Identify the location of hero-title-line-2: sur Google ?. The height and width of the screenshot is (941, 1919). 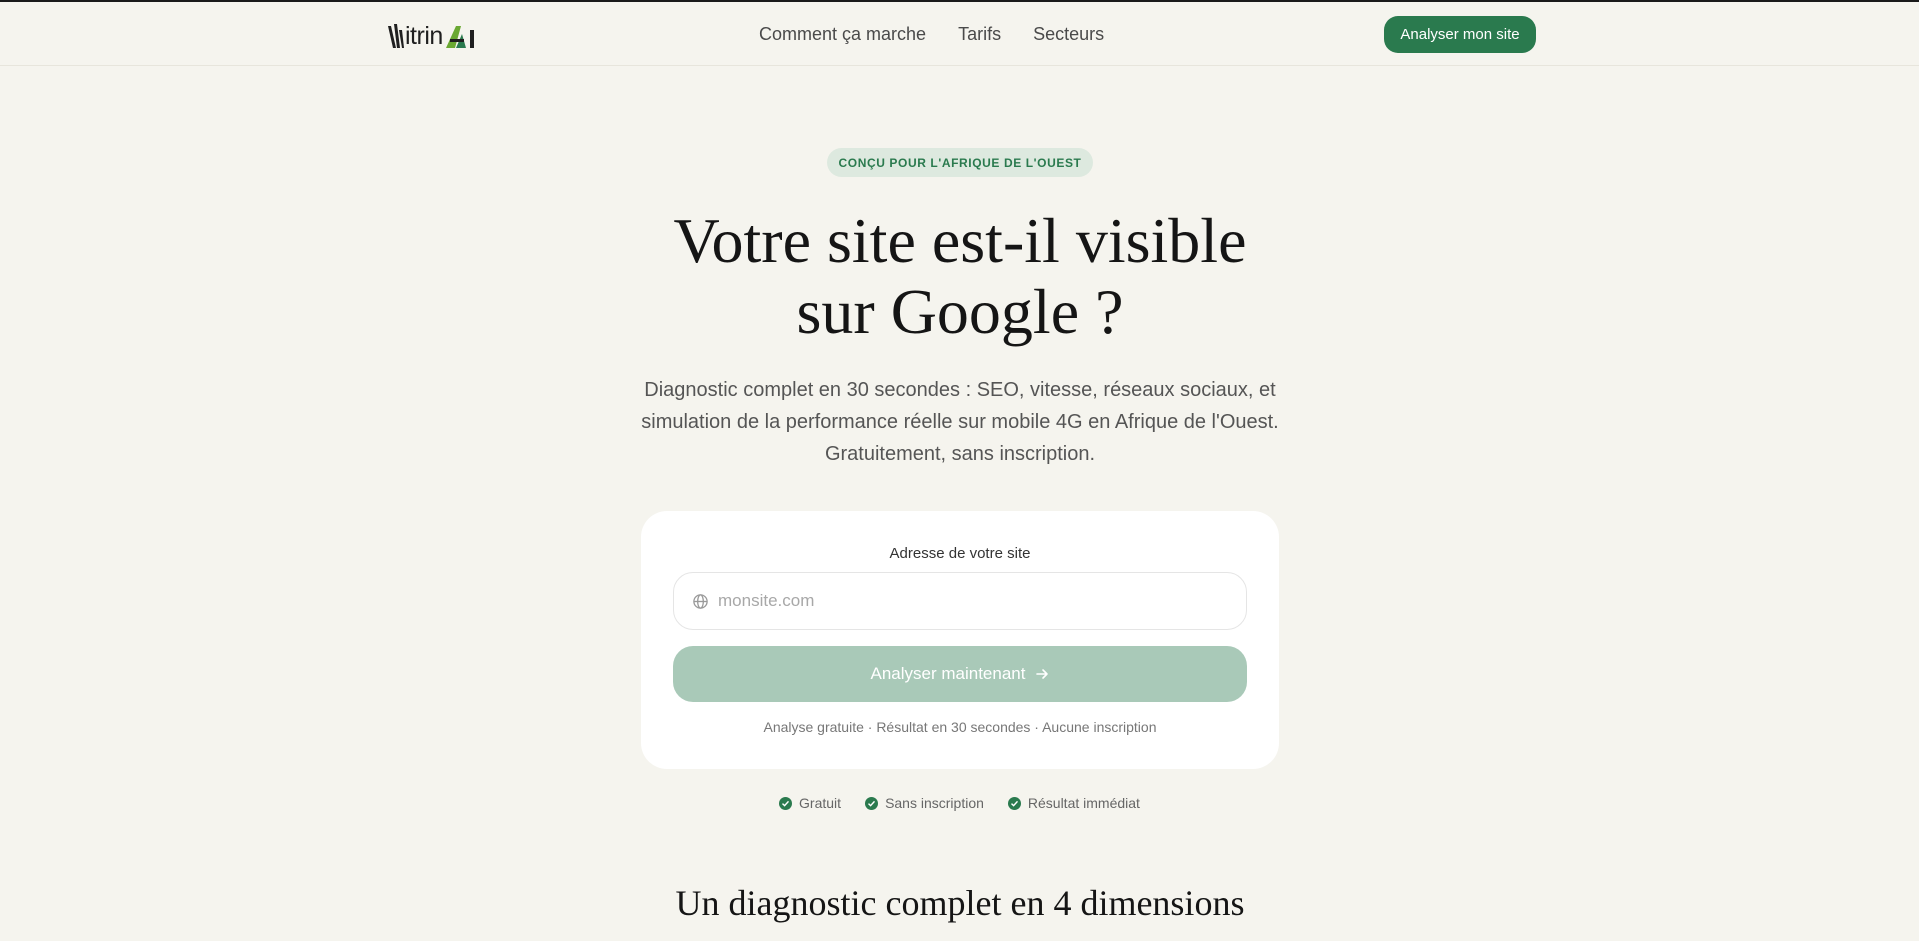
(960, 311).